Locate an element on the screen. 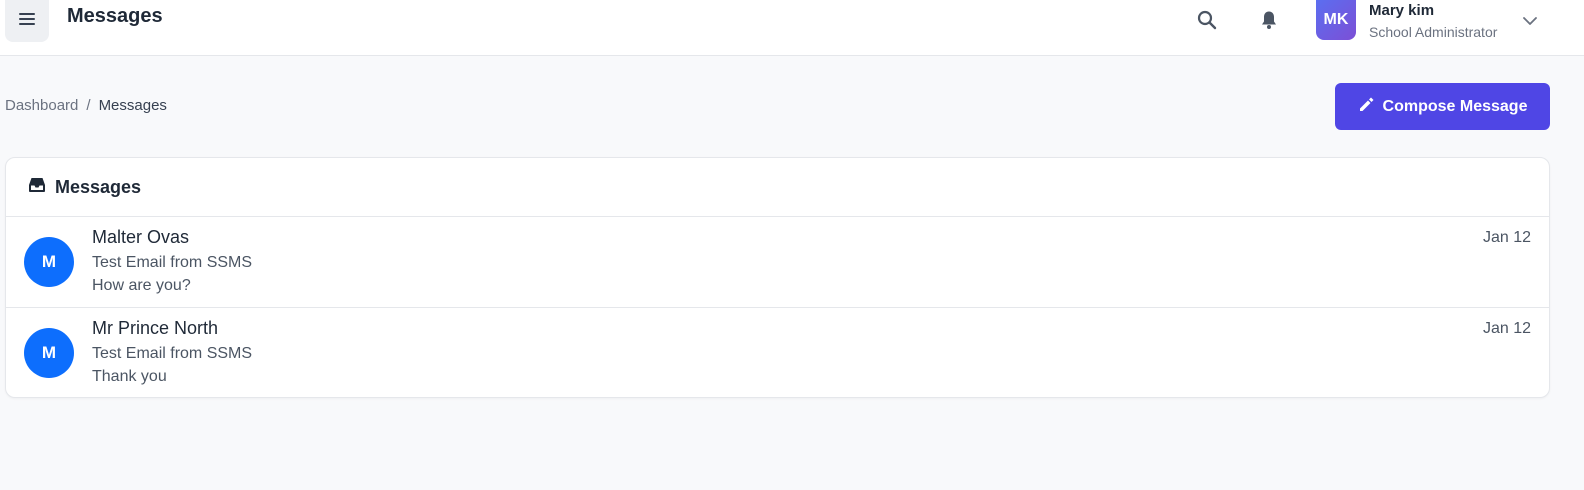 This screenshot has width=1584, height=490. chevron-down-icon is located at coordinates (1530, 22).